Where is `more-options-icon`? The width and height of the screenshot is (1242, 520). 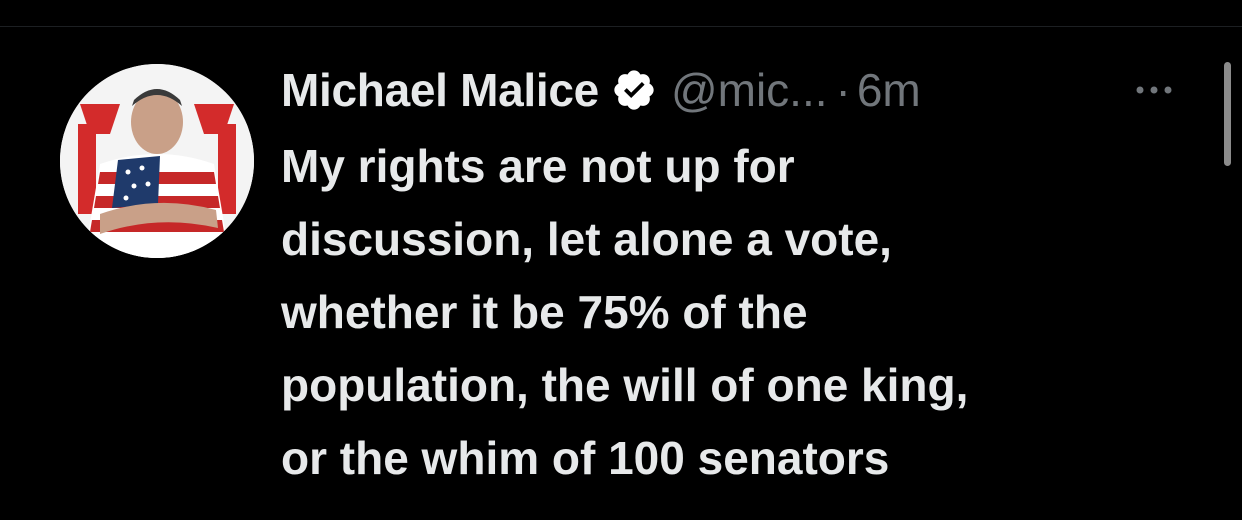 more-options-icon is located at coordinates (1154, 90).